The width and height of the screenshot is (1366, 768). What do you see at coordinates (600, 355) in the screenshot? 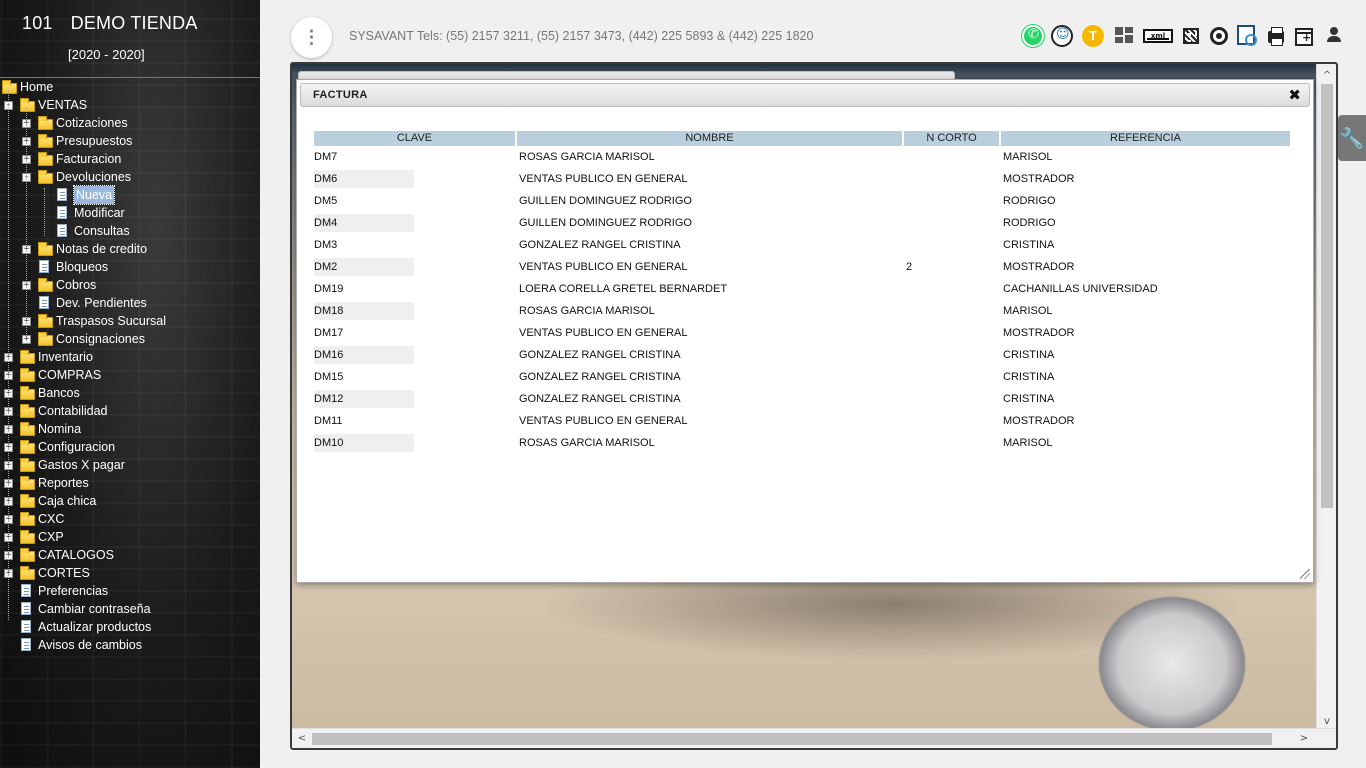
I see `cell-nombre: GONZALEZ RANGEL CRISTINA` at bounding box center [600, 355].